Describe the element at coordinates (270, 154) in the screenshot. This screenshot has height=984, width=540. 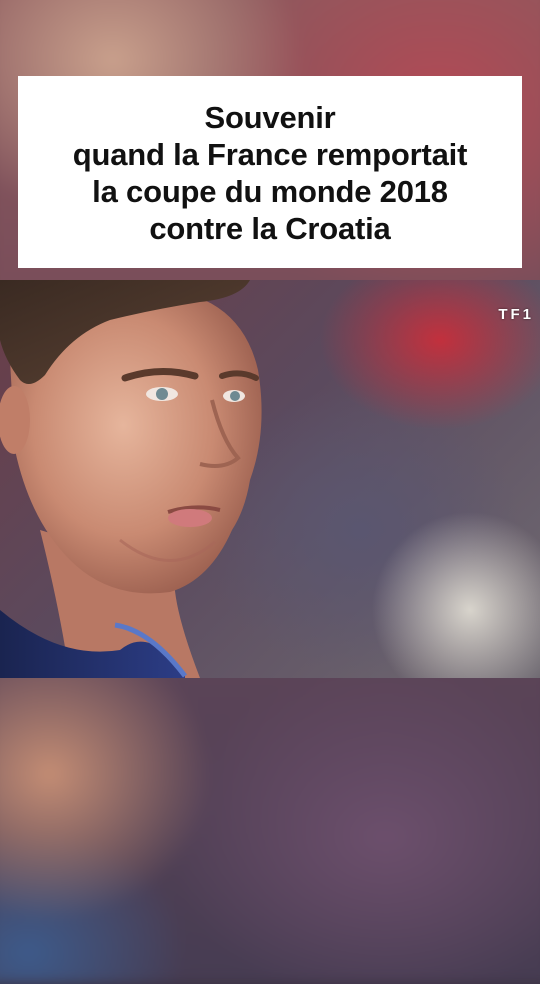
I see `caption-line-2: quand la France remportait` at that location.